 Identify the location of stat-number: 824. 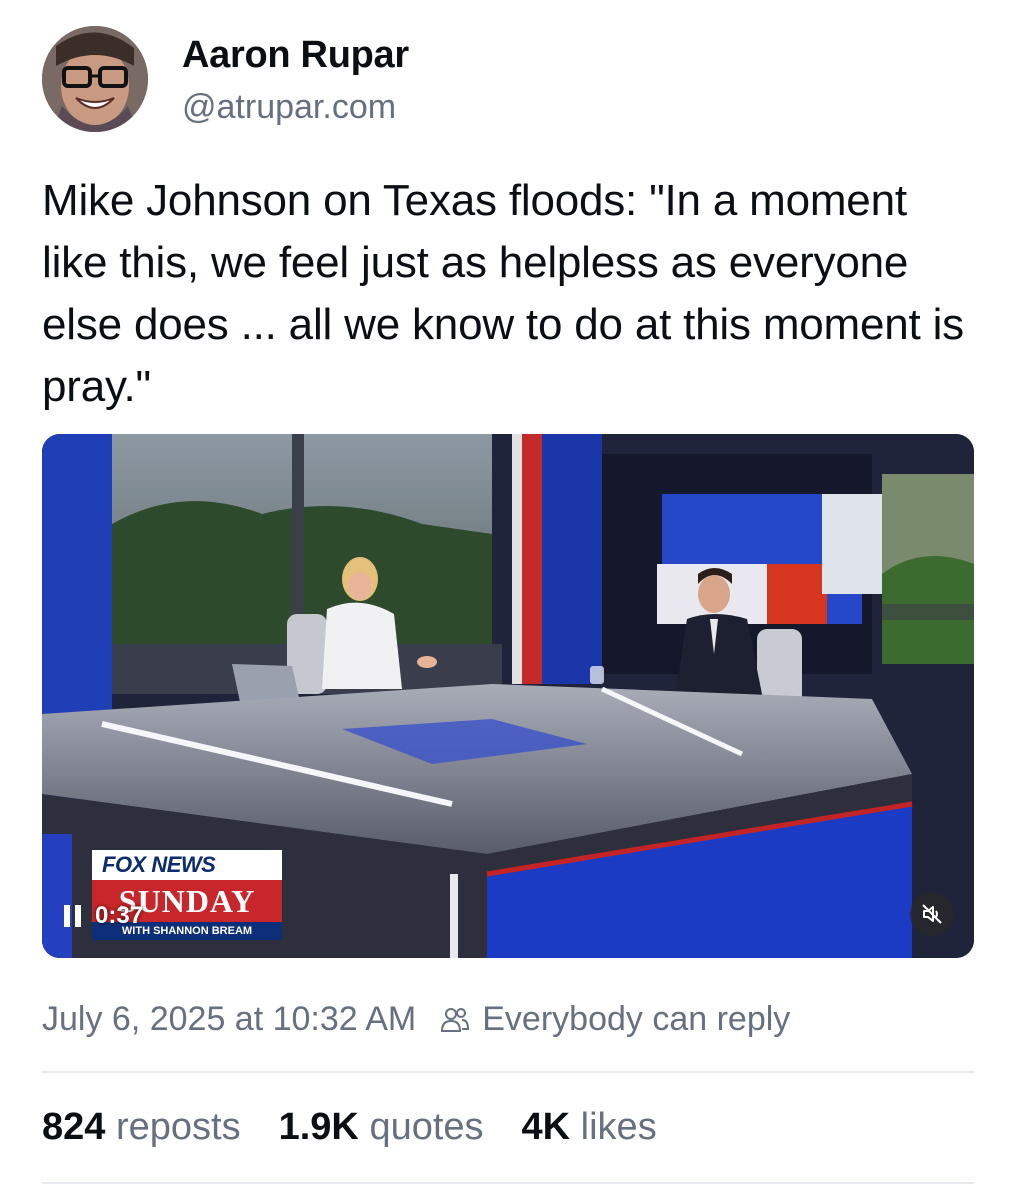
(74, 1127).